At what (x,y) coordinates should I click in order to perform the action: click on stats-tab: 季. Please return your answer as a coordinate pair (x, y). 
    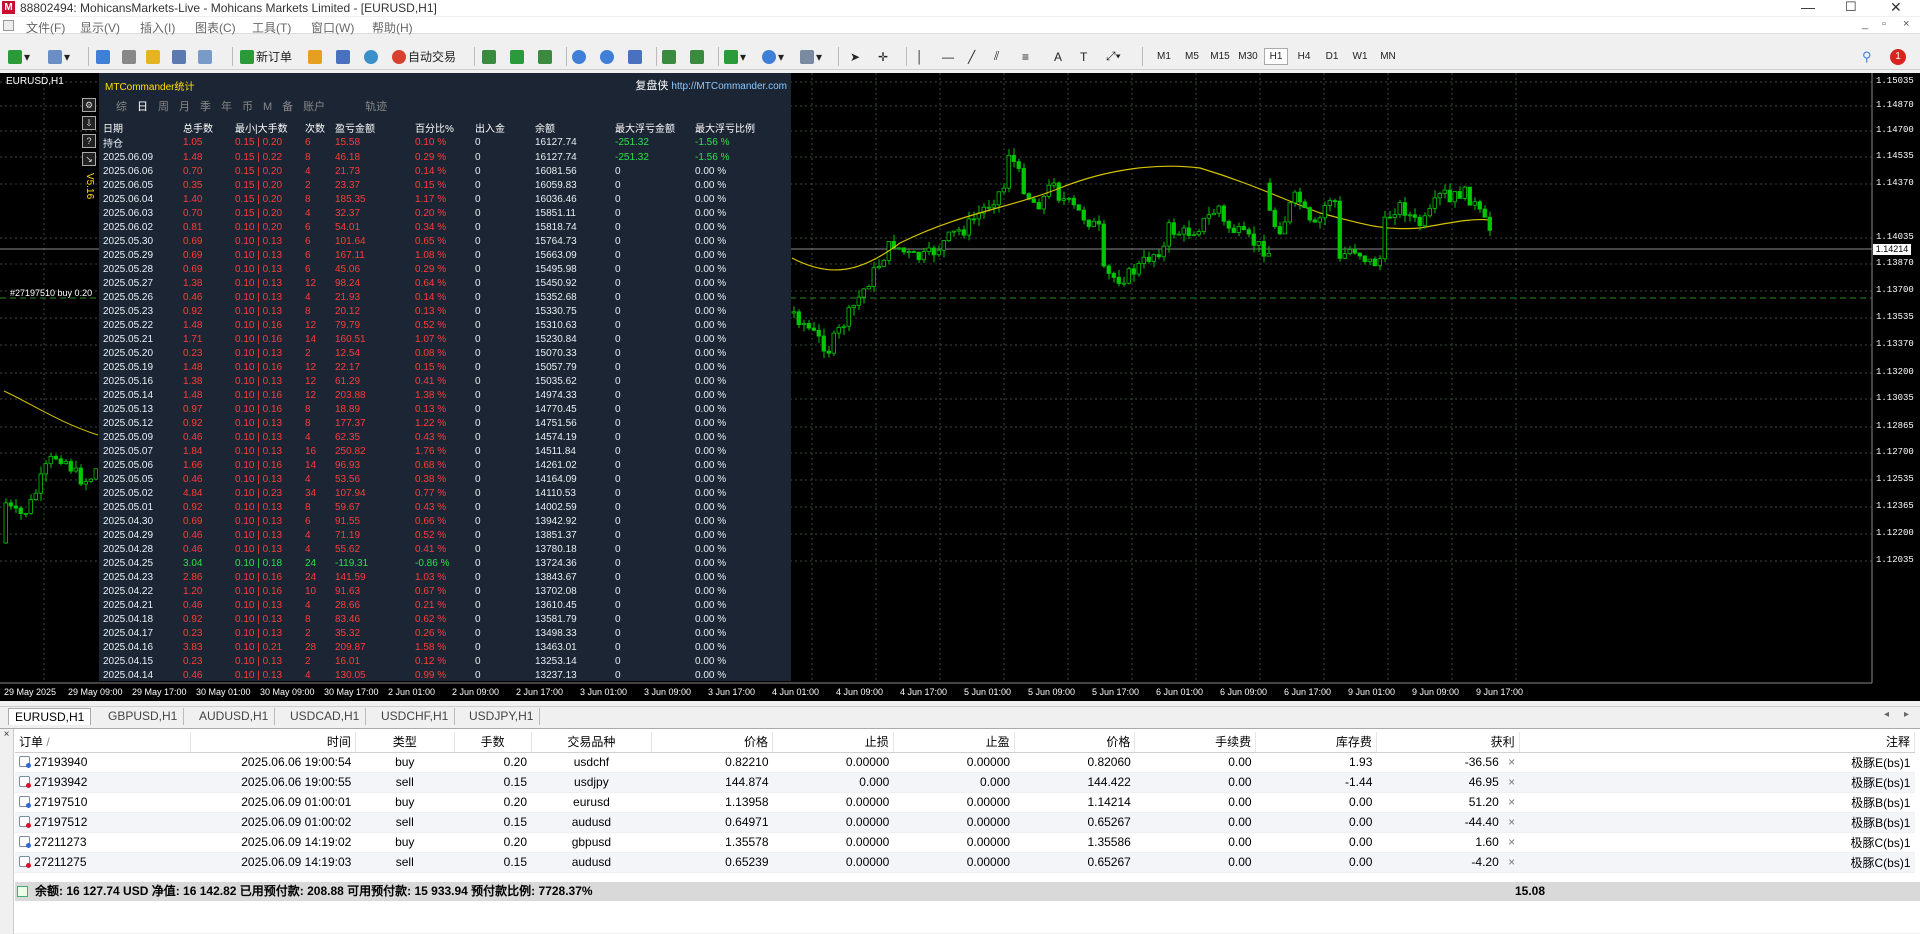
    Looking at the image, I should click on (205, 107).